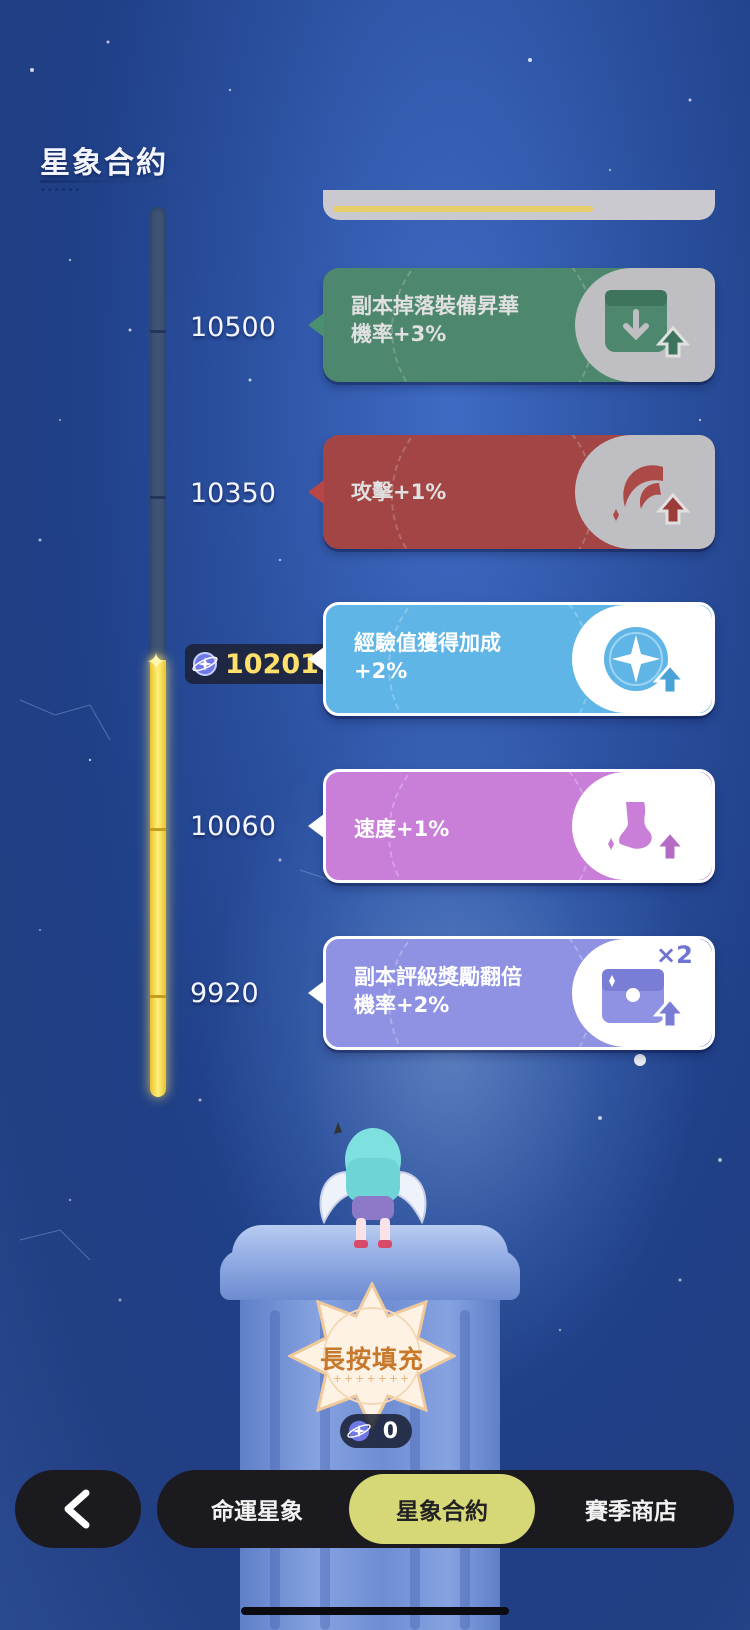  Describe the element at coordinates (642, 993) in the screenshot. I see `reward-icon-panel: ×2` at that location.